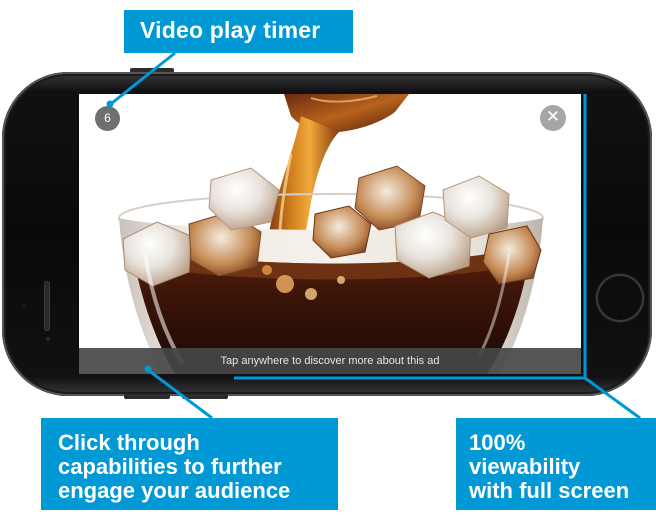 This screenshot has height=523, width=656. What do you see at coordinates (230, 30) in the screenshot?
I see `video-play-timer-callout-label: Video play timer` at bounding box center [230, 30].